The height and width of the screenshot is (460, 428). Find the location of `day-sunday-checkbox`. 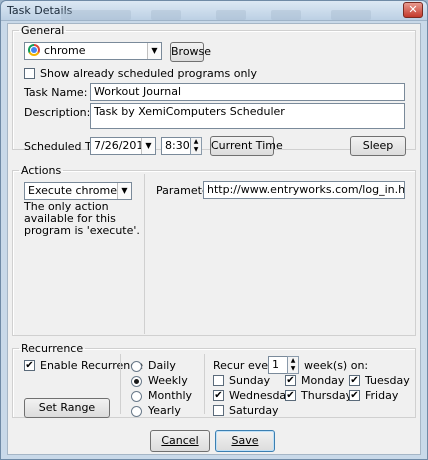

day-sunday-checkbox is located at coordinates (218, 380).